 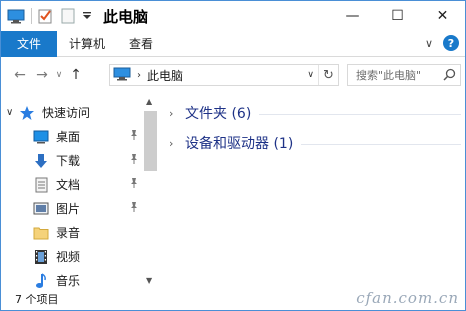 I want to click on nav-item-videos: 视频, so click(x=78, y=256).